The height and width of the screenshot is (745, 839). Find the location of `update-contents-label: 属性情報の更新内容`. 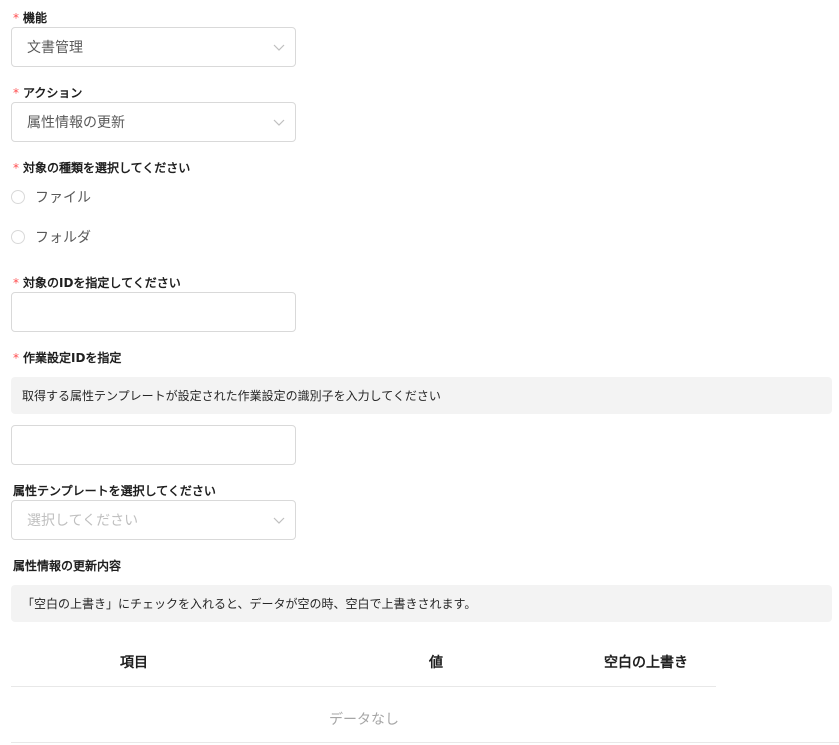

update-contents-label: 属性情報の更新内容 is located at coordinates (67, 566).